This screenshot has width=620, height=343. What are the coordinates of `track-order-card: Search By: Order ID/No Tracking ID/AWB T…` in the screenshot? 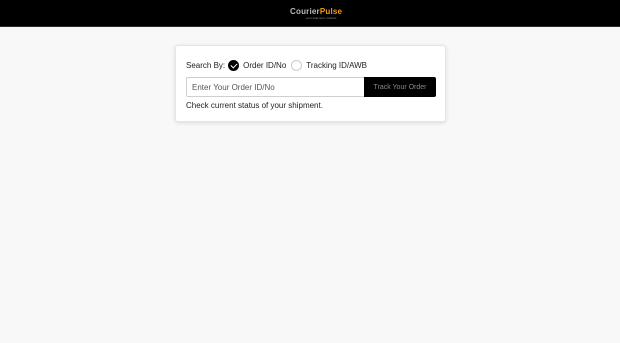 It's located at (310, 83).